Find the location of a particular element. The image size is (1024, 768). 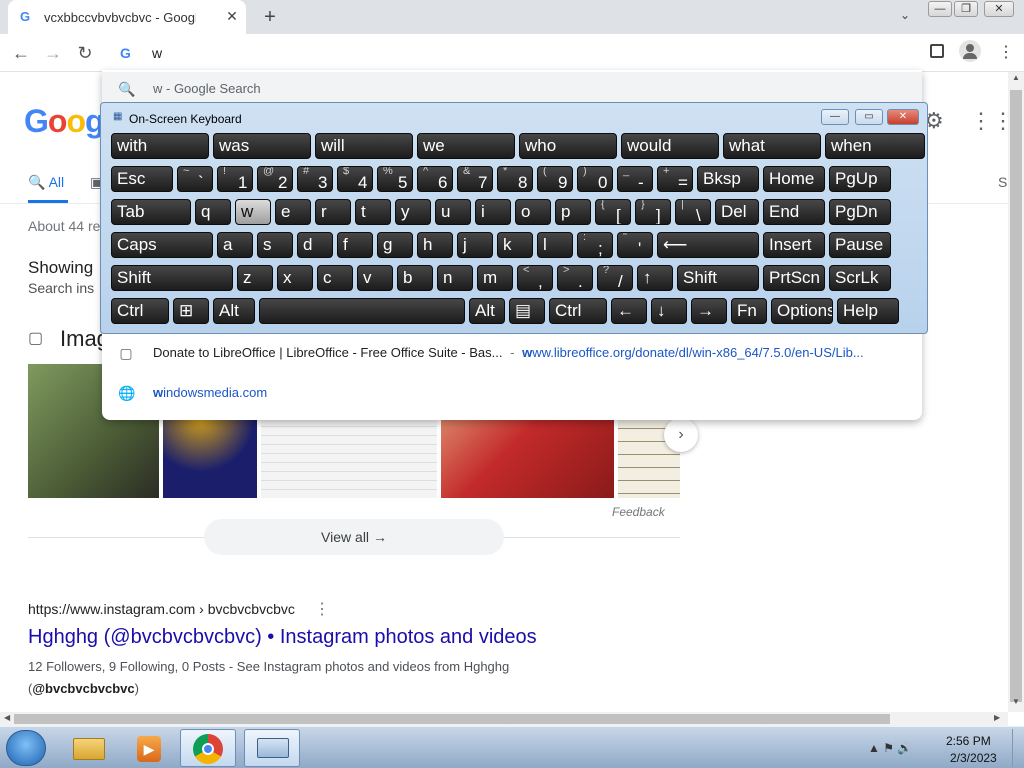

start-button is located at coordinates (26, 748).